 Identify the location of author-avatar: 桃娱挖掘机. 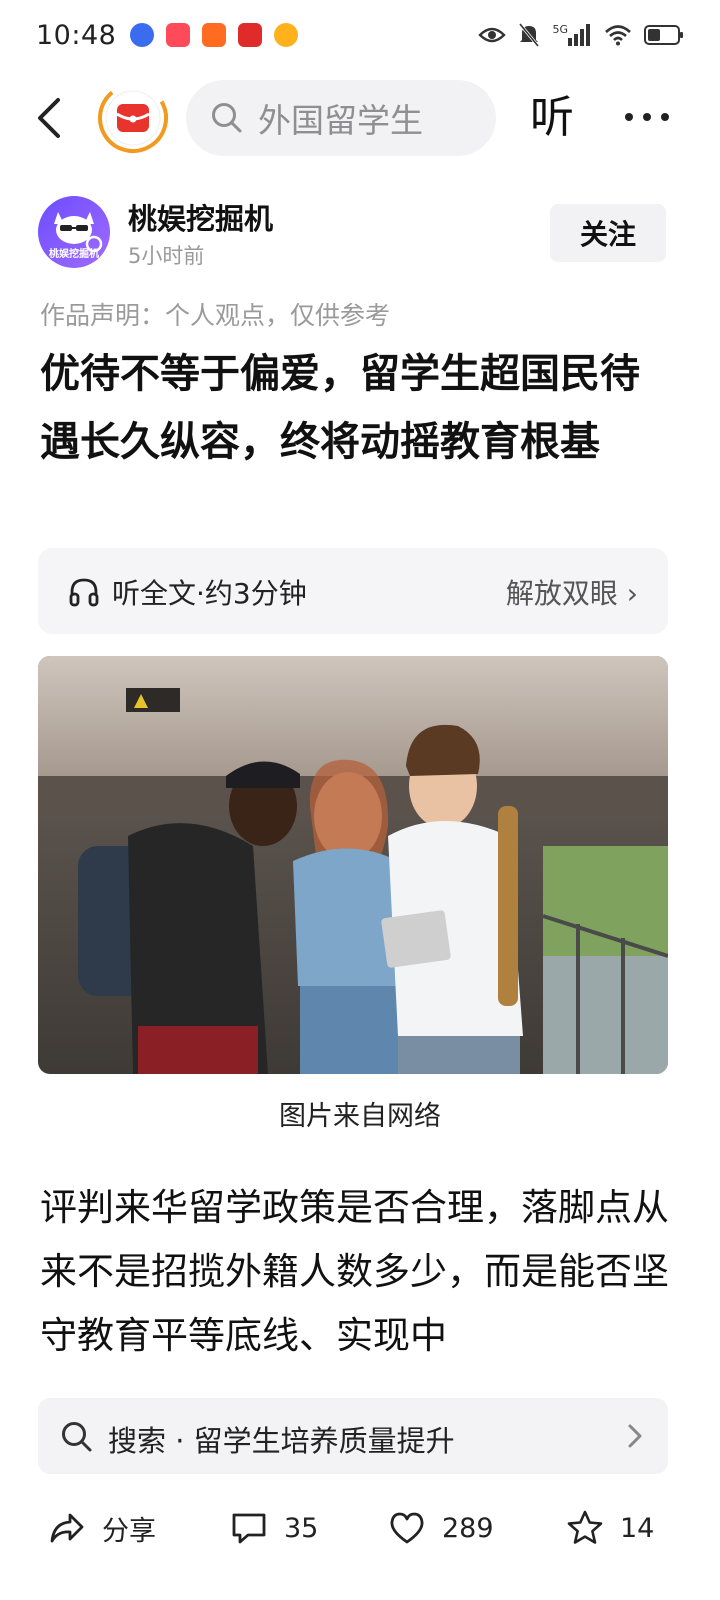
(74, 232).